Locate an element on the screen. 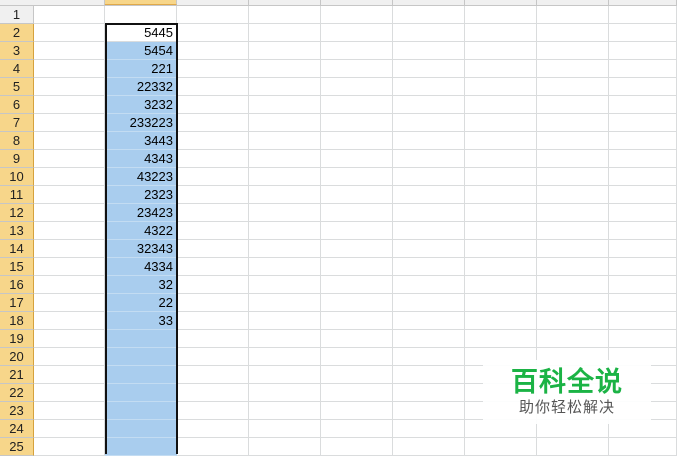 Image resolution: width=677 pixels, height=456 pixels. cell-column-b: 22332 is located at coordinates (141, 87).